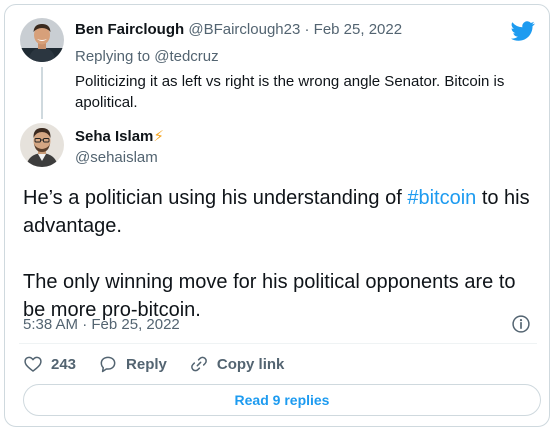  What do you see at coordinates (441, 198) in the screenshot?
I see `hashtag-bitcoin-link: #bitcoin` at bounding box center [441, 198].